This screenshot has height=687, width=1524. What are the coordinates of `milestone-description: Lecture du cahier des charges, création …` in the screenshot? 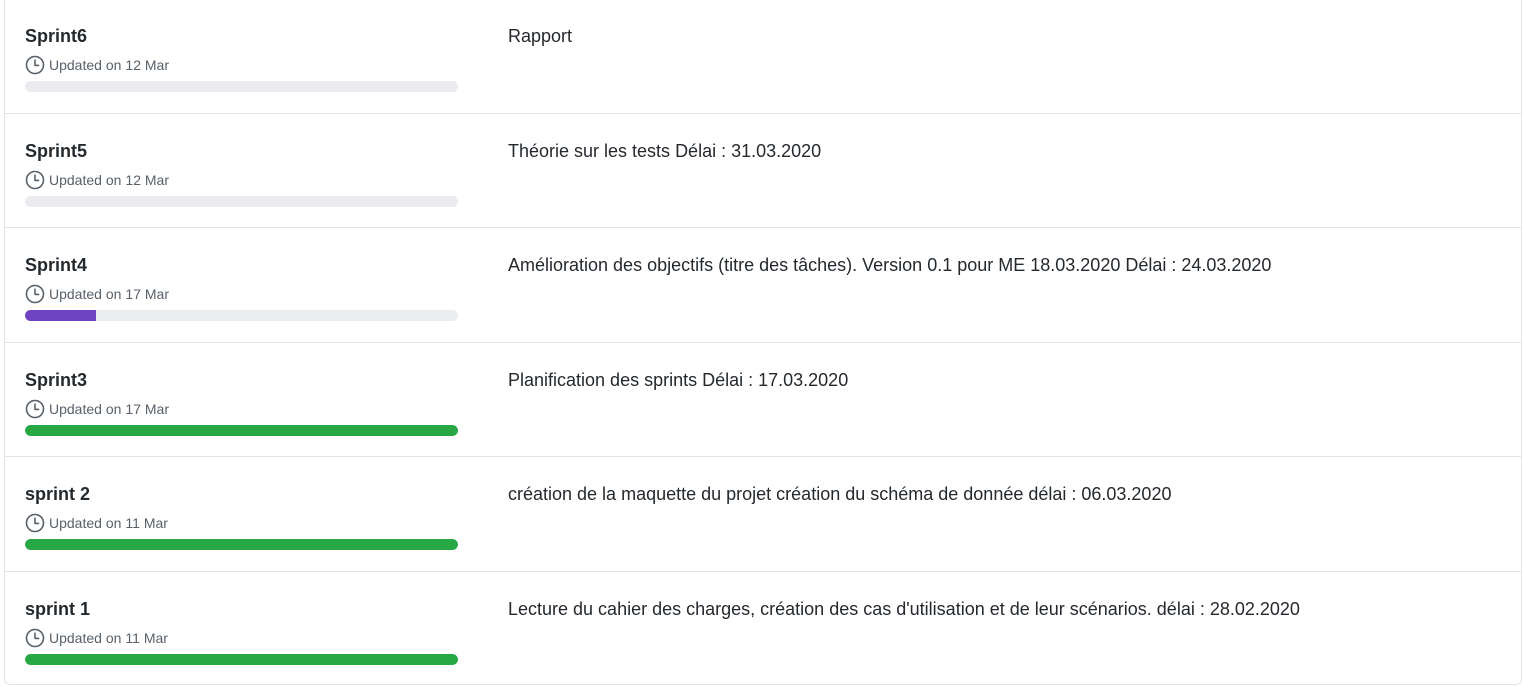 It's located at (904, 608).